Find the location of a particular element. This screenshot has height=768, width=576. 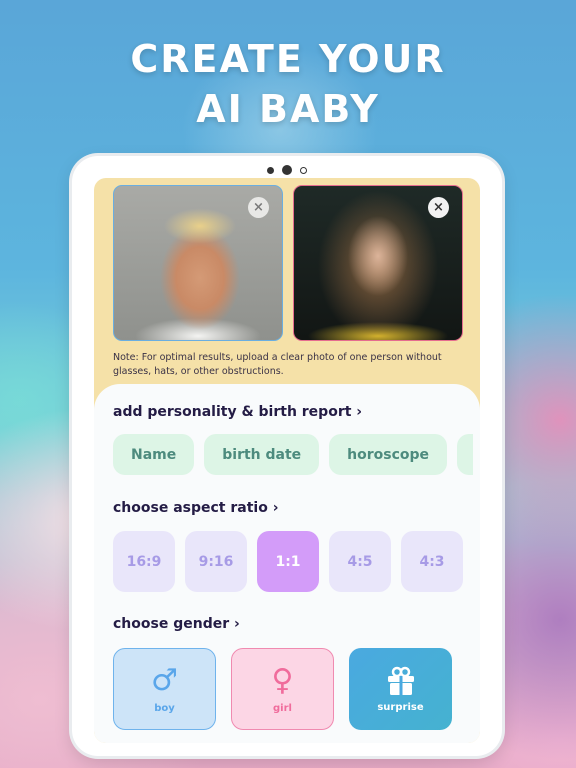

gender-girl-button: ♀ girl is located at coordinates (282, 689).